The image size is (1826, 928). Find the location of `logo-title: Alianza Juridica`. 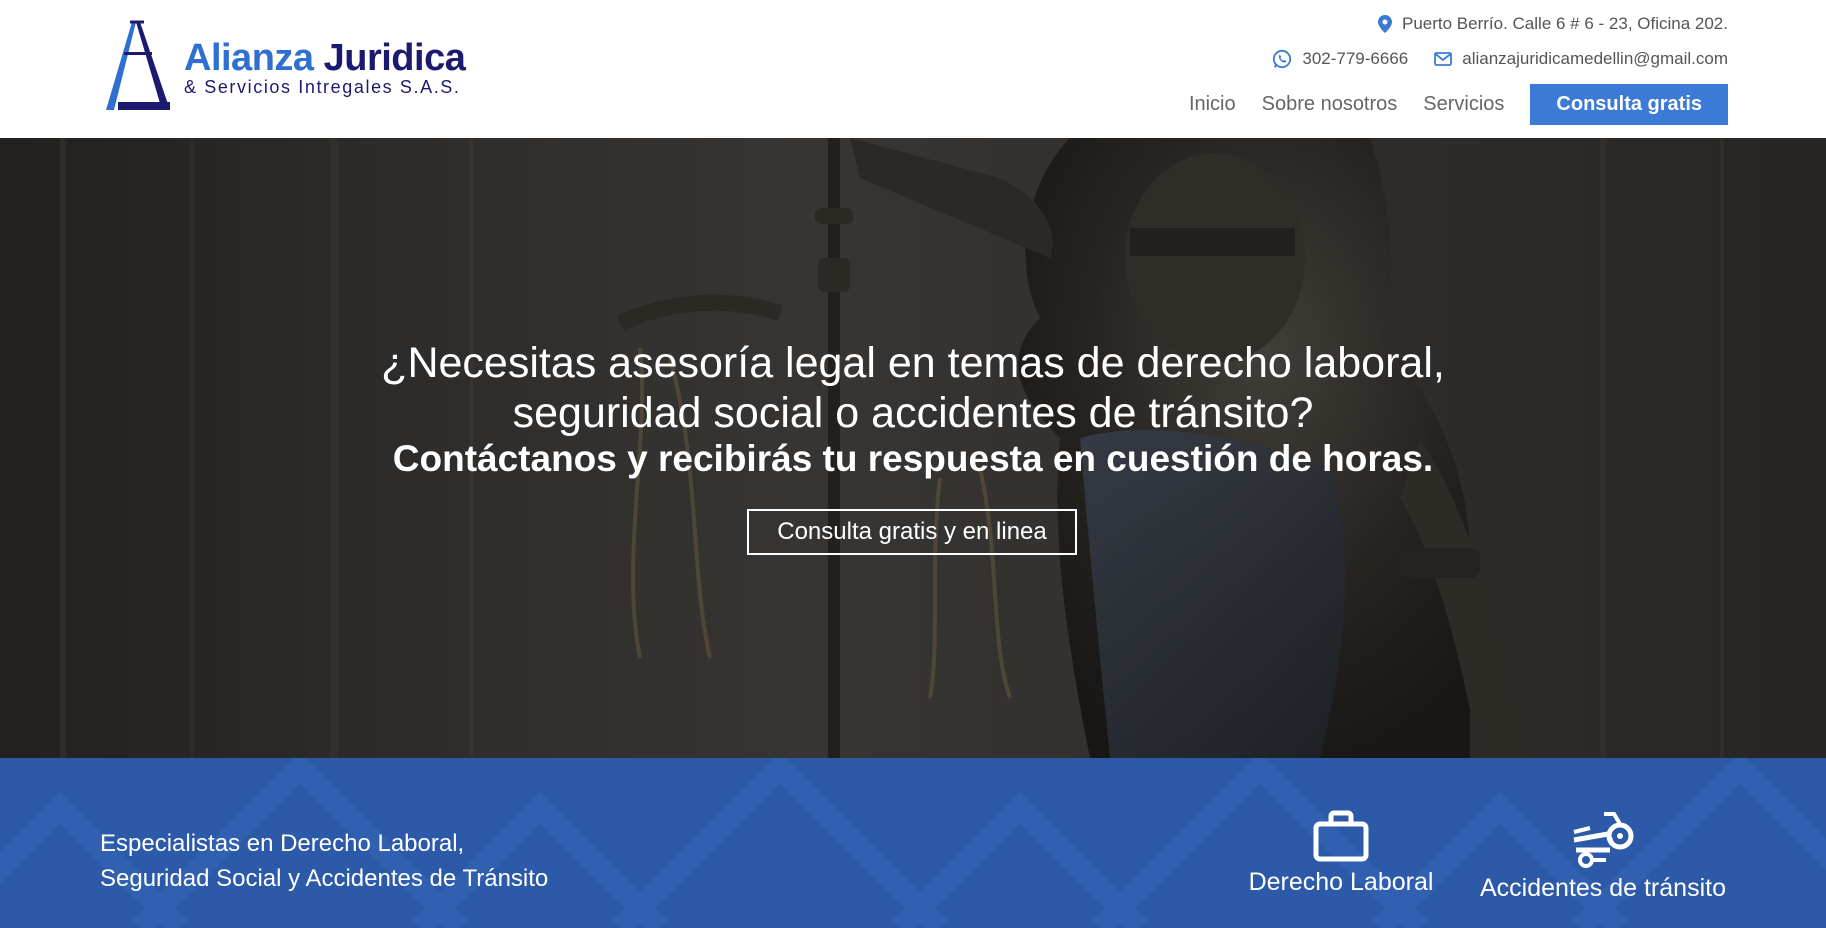

logo-title: Alianza Juridica is located at coordinates (325, 58).